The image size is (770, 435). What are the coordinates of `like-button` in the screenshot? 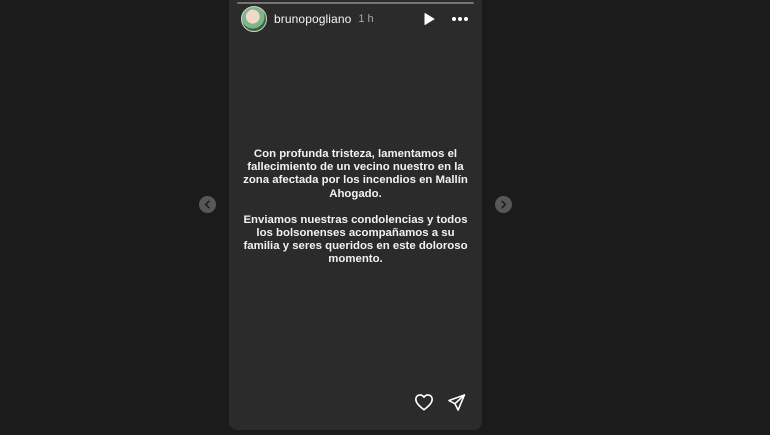 It's located at (424, 402).